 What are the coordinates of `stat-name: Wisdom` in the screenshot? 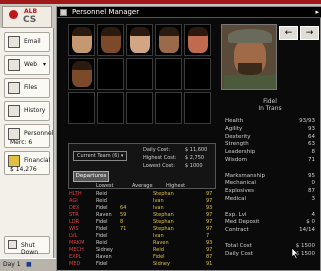 It's located at (236, 160).